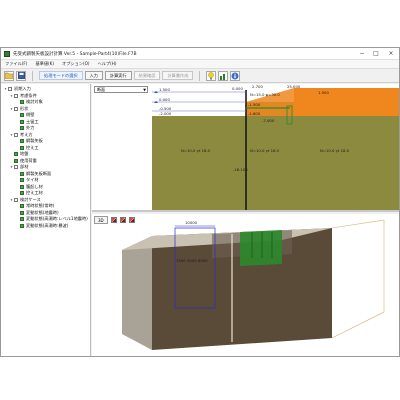  What do you see at coordinates (39, 173) in the screenshot?
I see `tree-item-label: 鋼製矢板断面` at bounding box center [39, 173].